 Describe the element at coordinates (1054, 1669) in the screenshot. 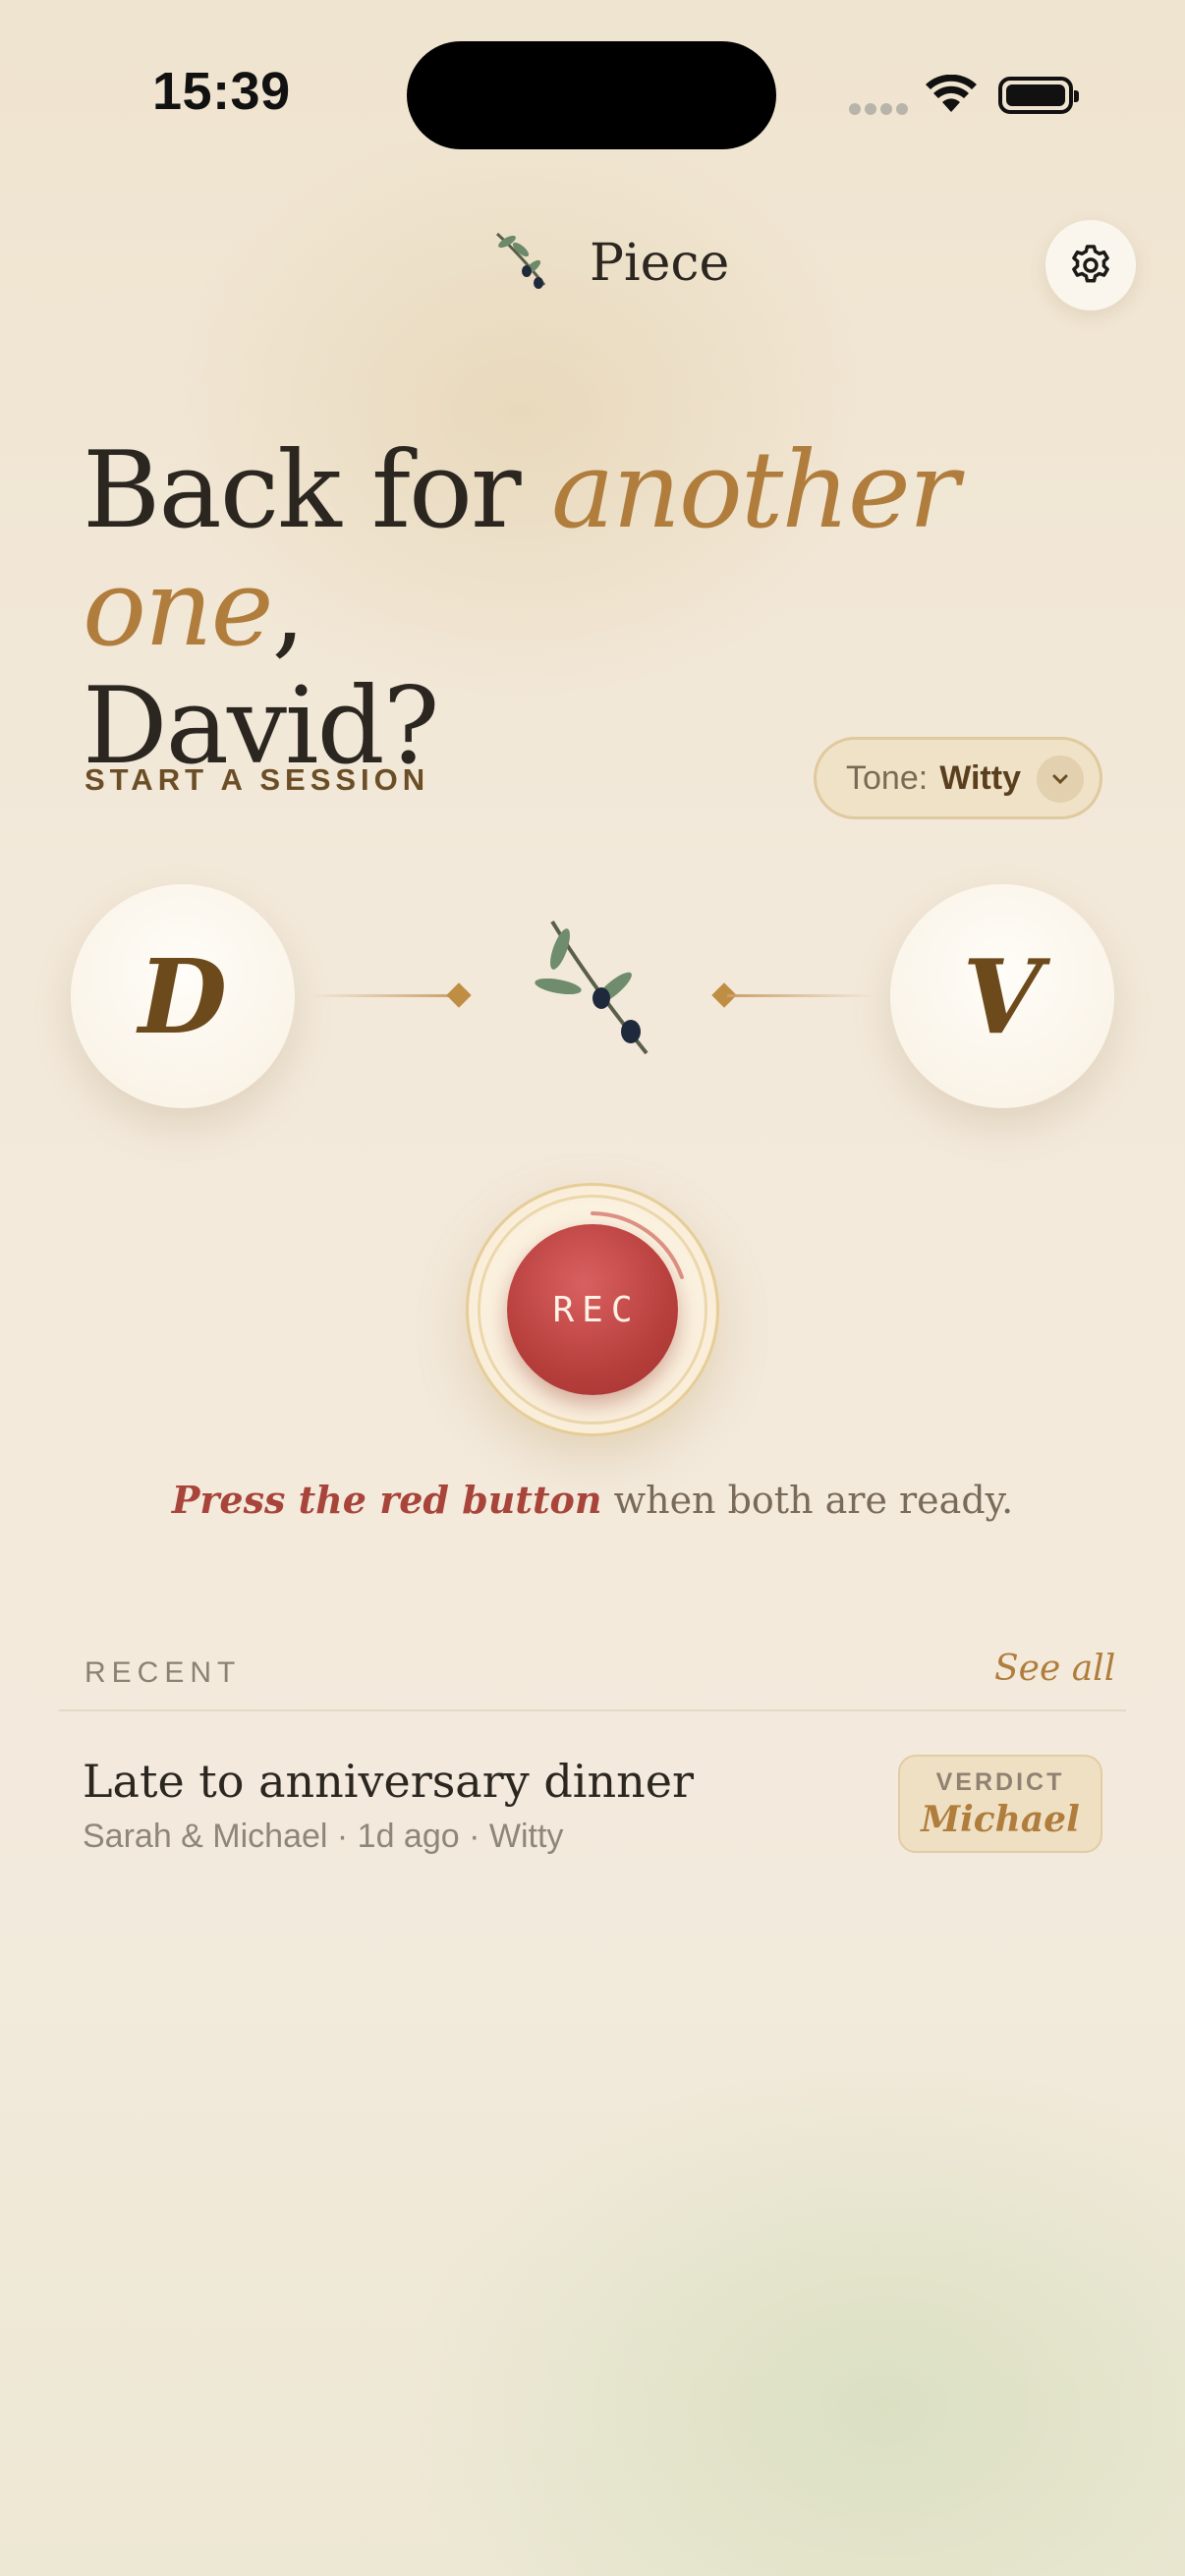

I see `see-all-link: See all` at that location.